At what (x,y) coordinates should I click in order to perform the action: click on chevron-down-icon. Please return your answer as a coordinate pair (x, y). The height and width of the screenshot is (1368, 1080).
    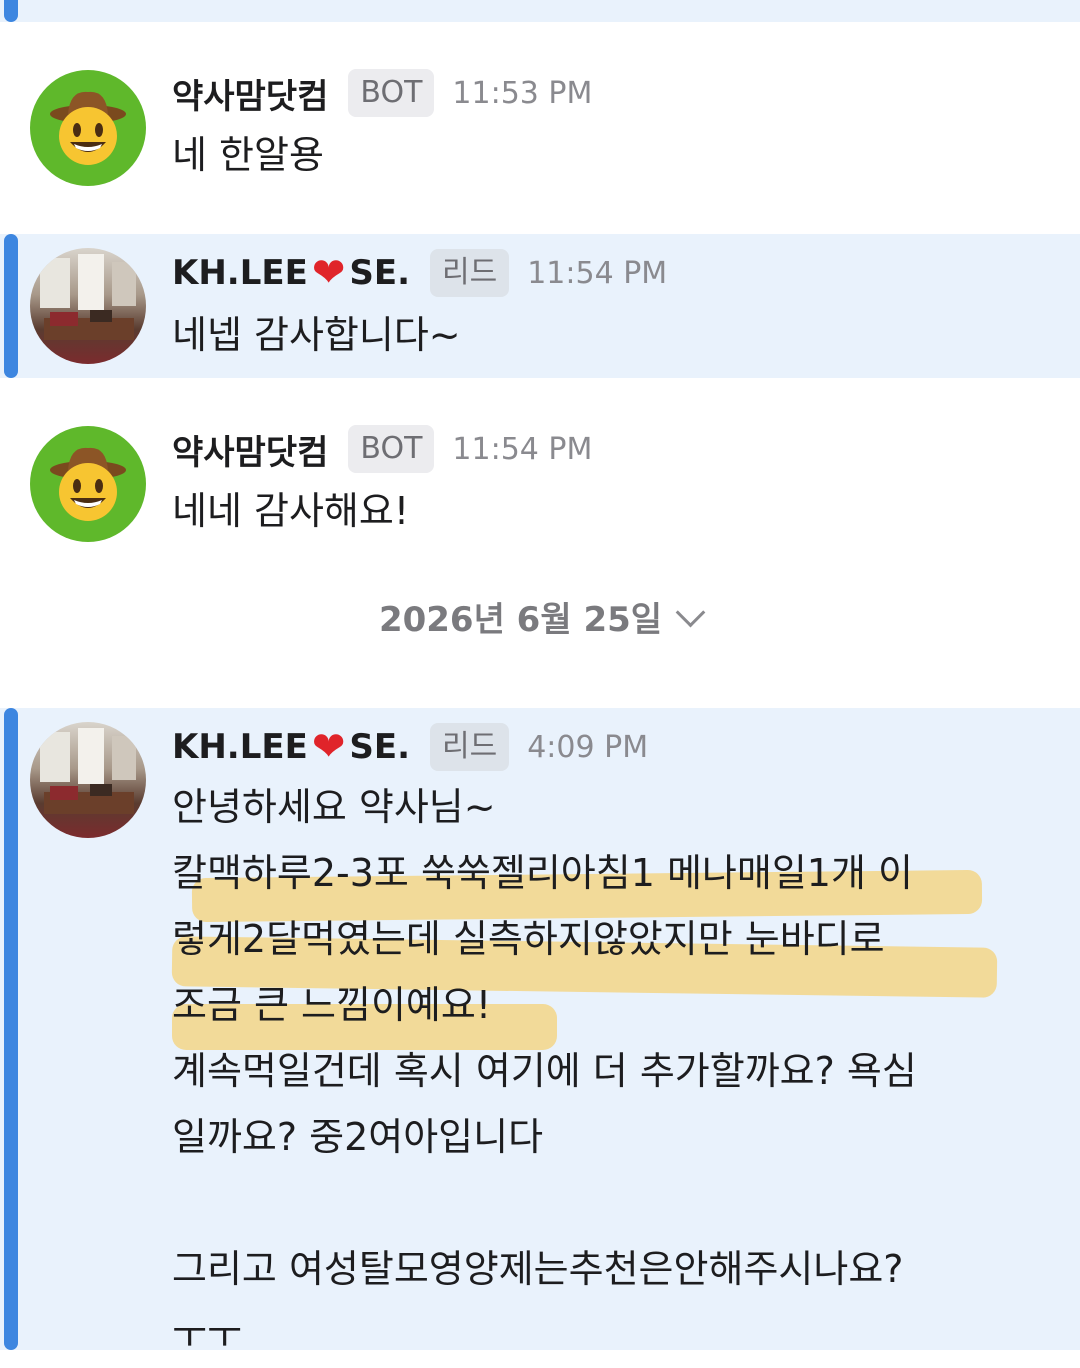
    Looking at the image, I should click on (690, 612).